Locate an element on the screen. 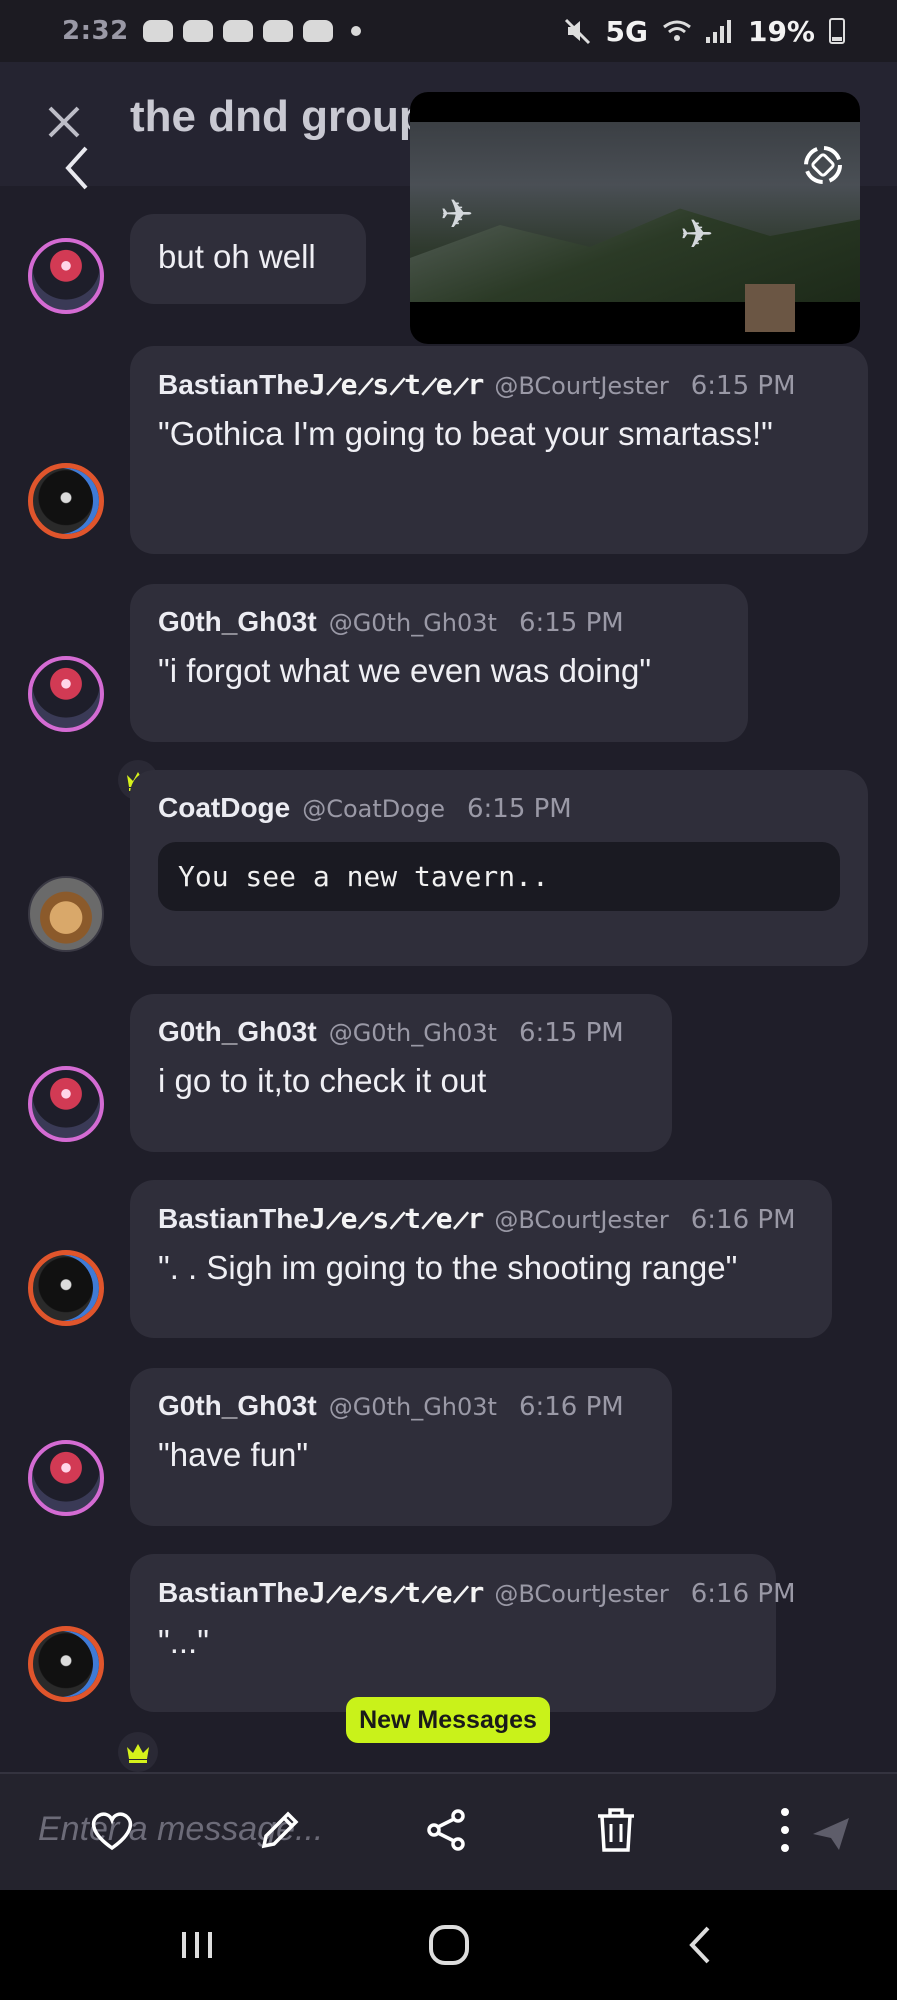 The height and width of the screenshot is (2000, 897). trash-icon is located at coordinates (616, 1830).